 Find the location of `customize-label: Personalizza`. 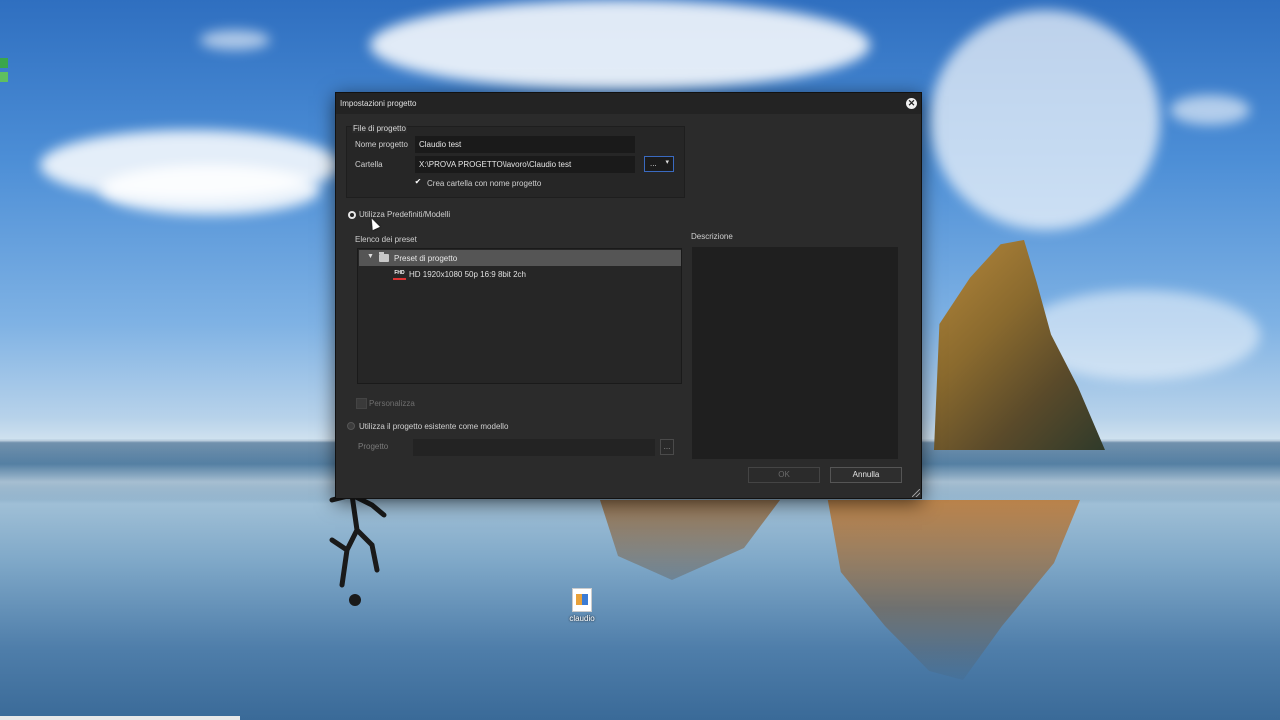

customize-label: Personalizza is located at coordinates (392, 403).